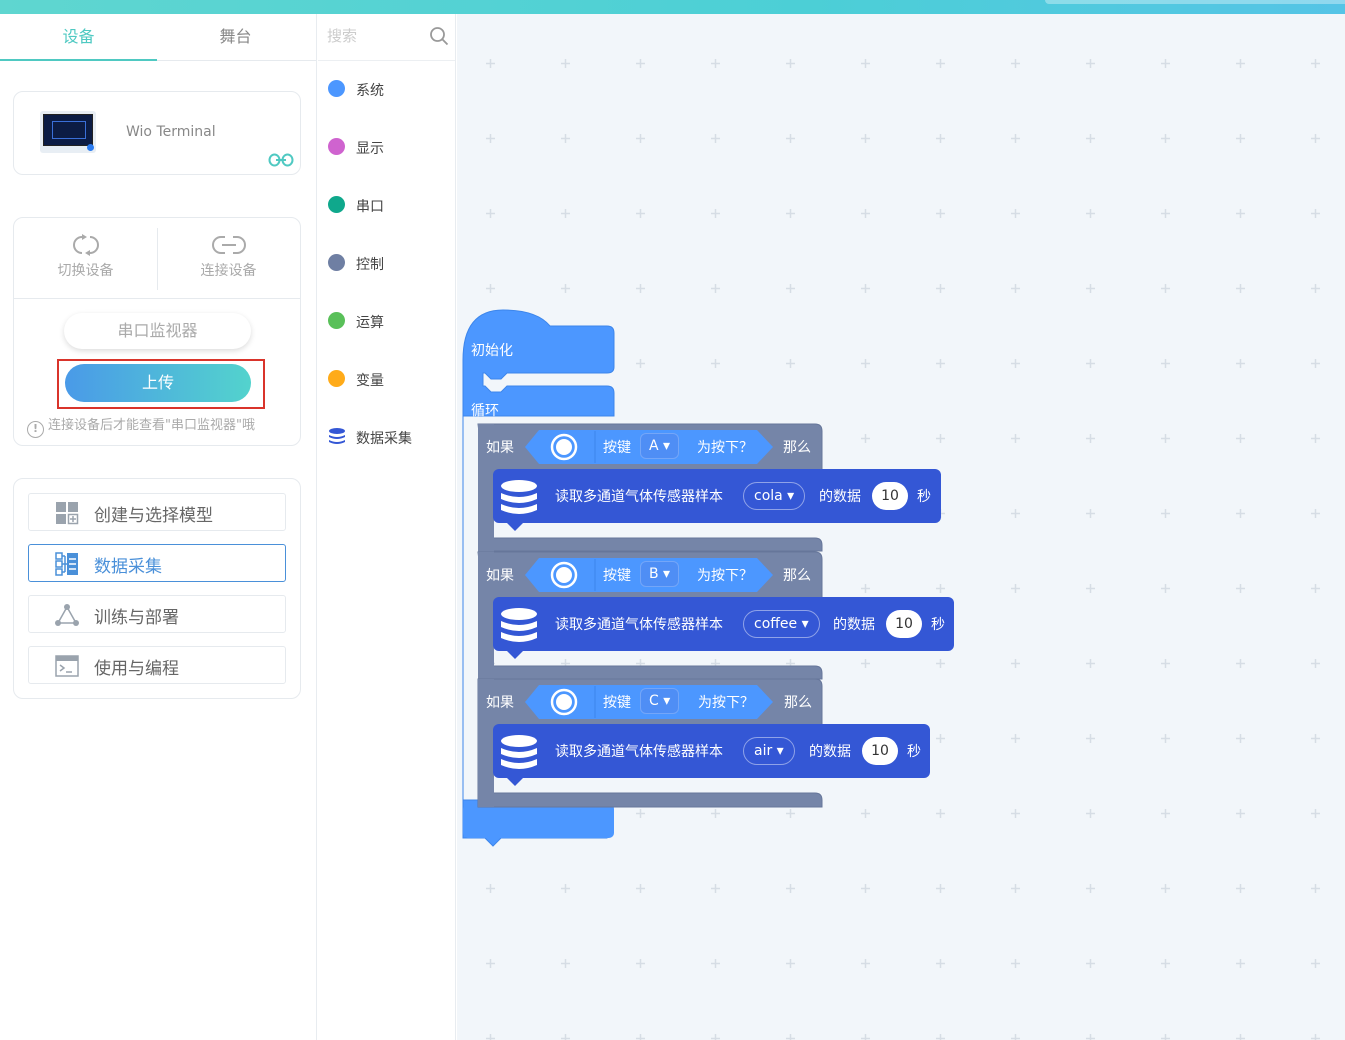  Describe the element at coordinates (1195, 2) in the screenshot. I see `top-bar-highlight` at that location.